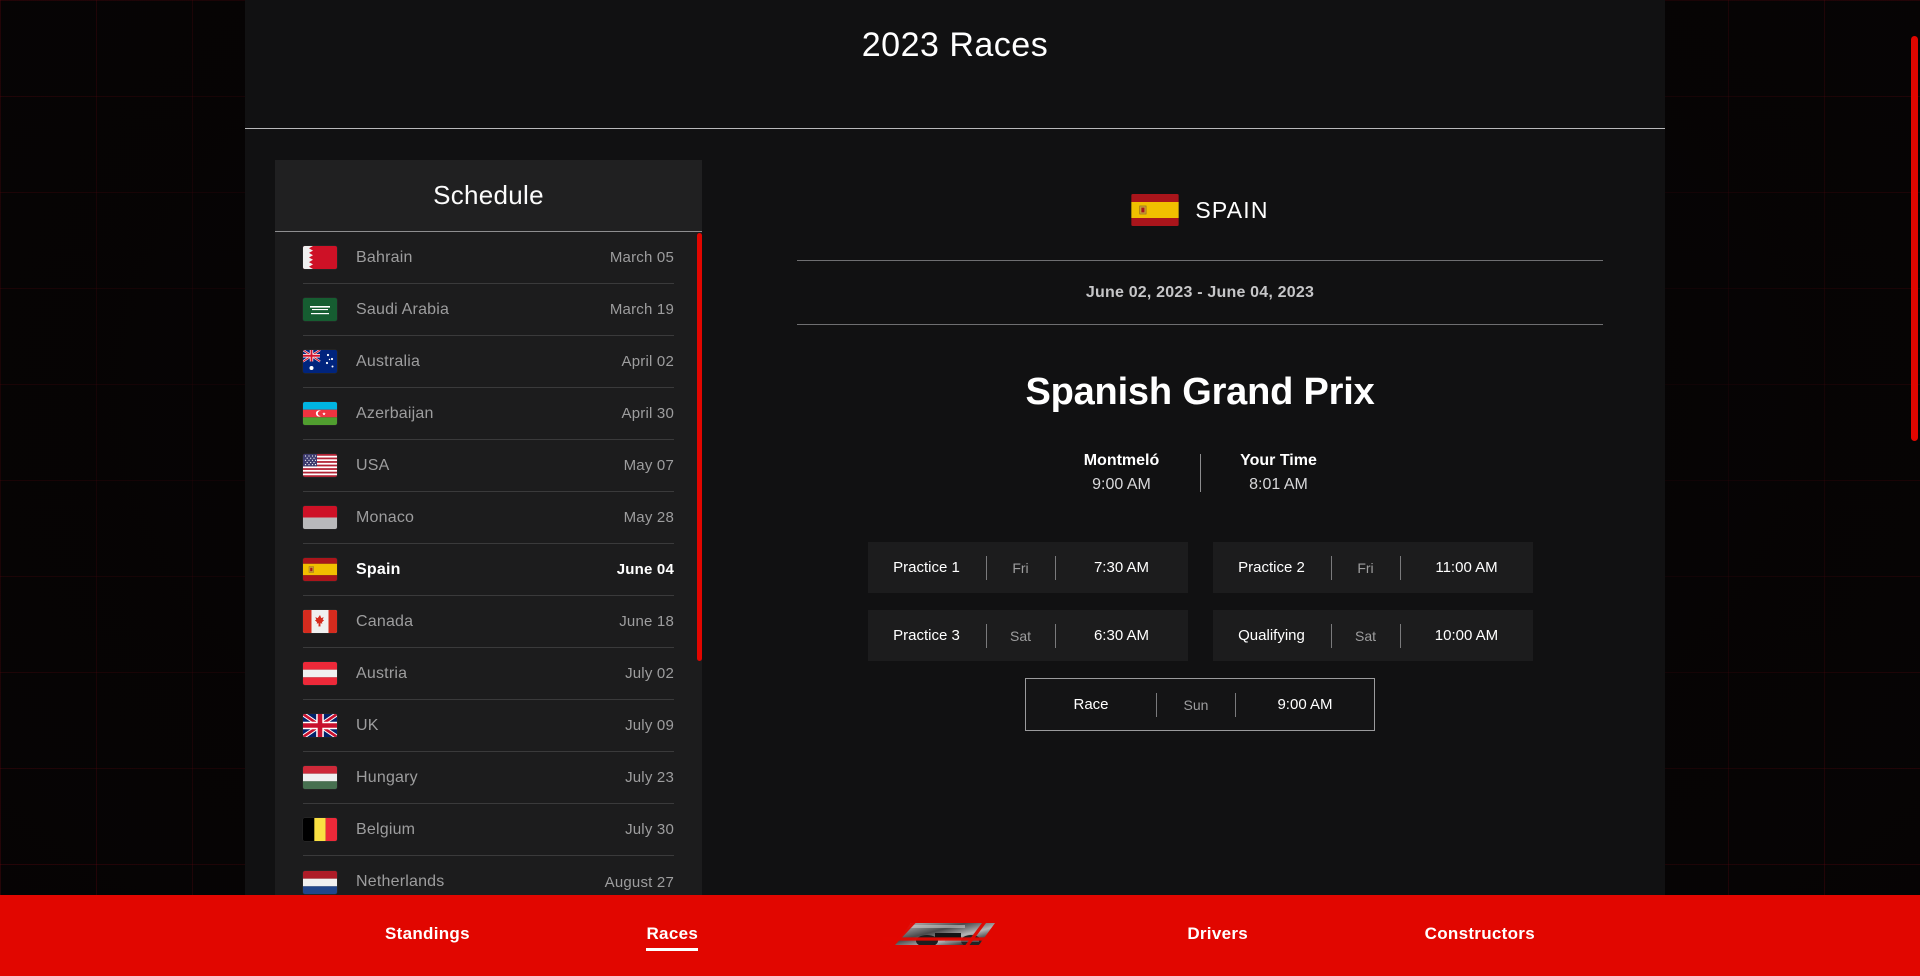 This screenshot has width=1920, height=976. I want to click on nav-item-constructors: Constructors, so click(1480, 936).